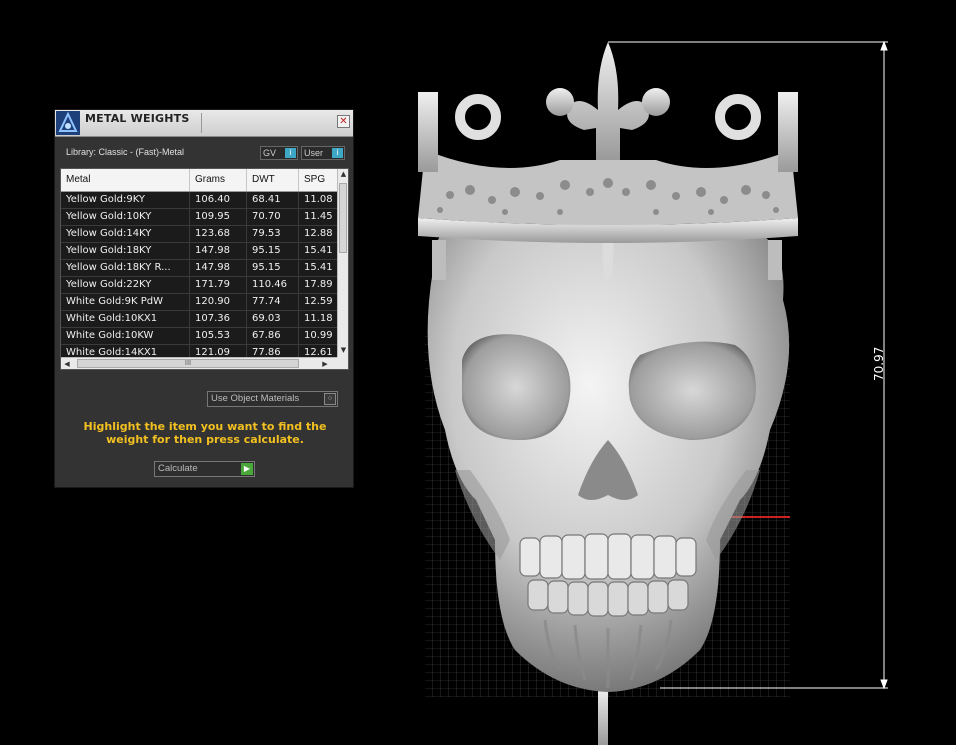  Describe the element at coordinates (330, 399) in the screenshot. I see `checkbox-icon: ○` at that location.